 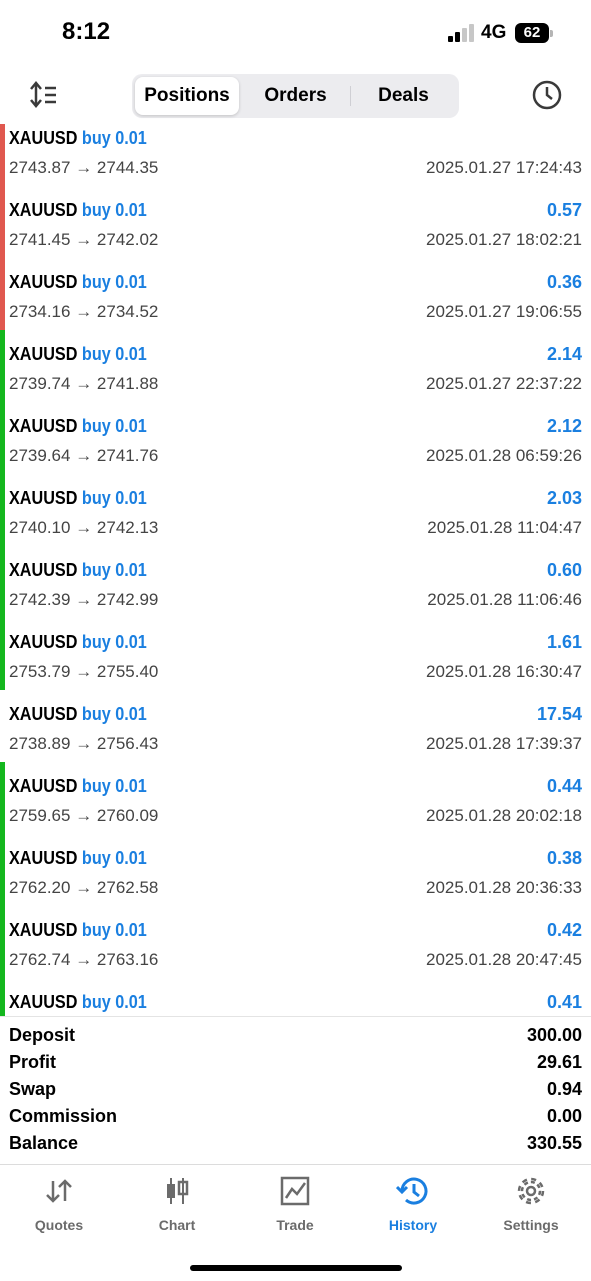 What do you see at coordinates (127, 815) in the screenshot?
I see `close-price: 2760.09` at bounding box center [127, 815].